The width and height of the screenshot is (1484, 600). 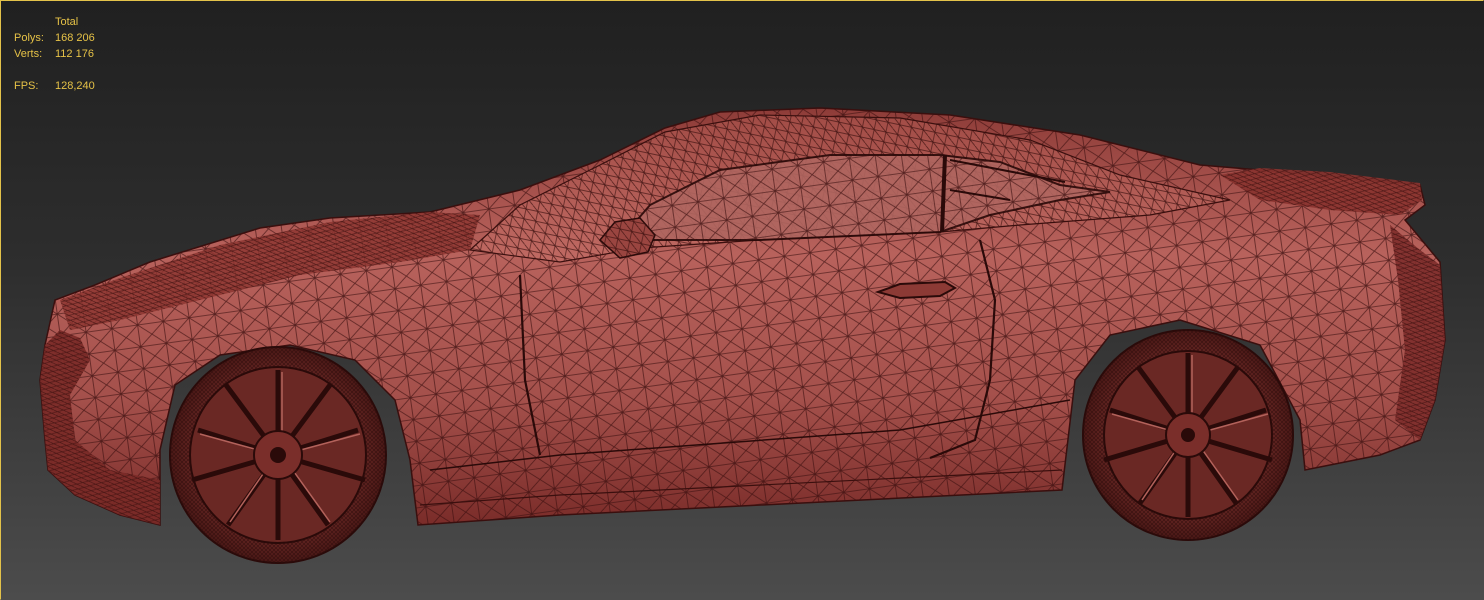 I want to click on front-wheel, so click(x=278, y=455).